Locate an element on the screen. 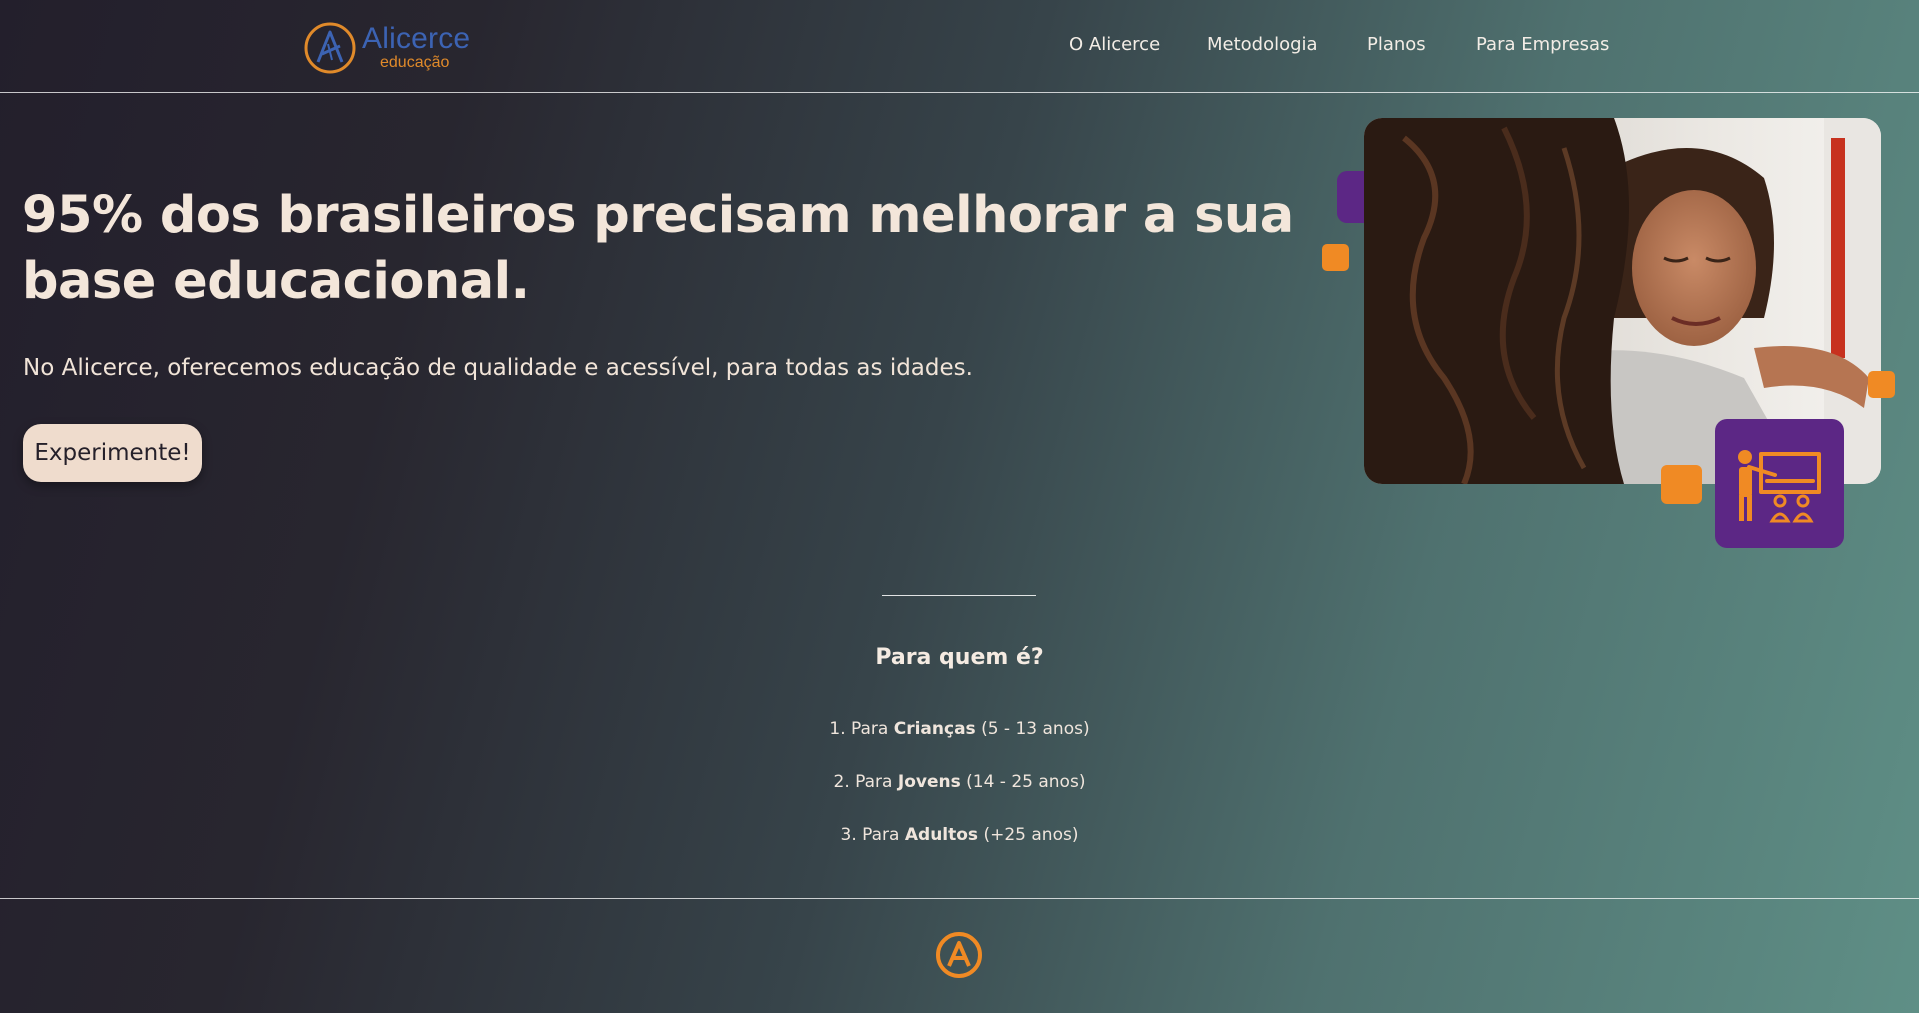 The image size is (1919, 1013). teacher-presentation-icon is located at coordinates (1779, 486).